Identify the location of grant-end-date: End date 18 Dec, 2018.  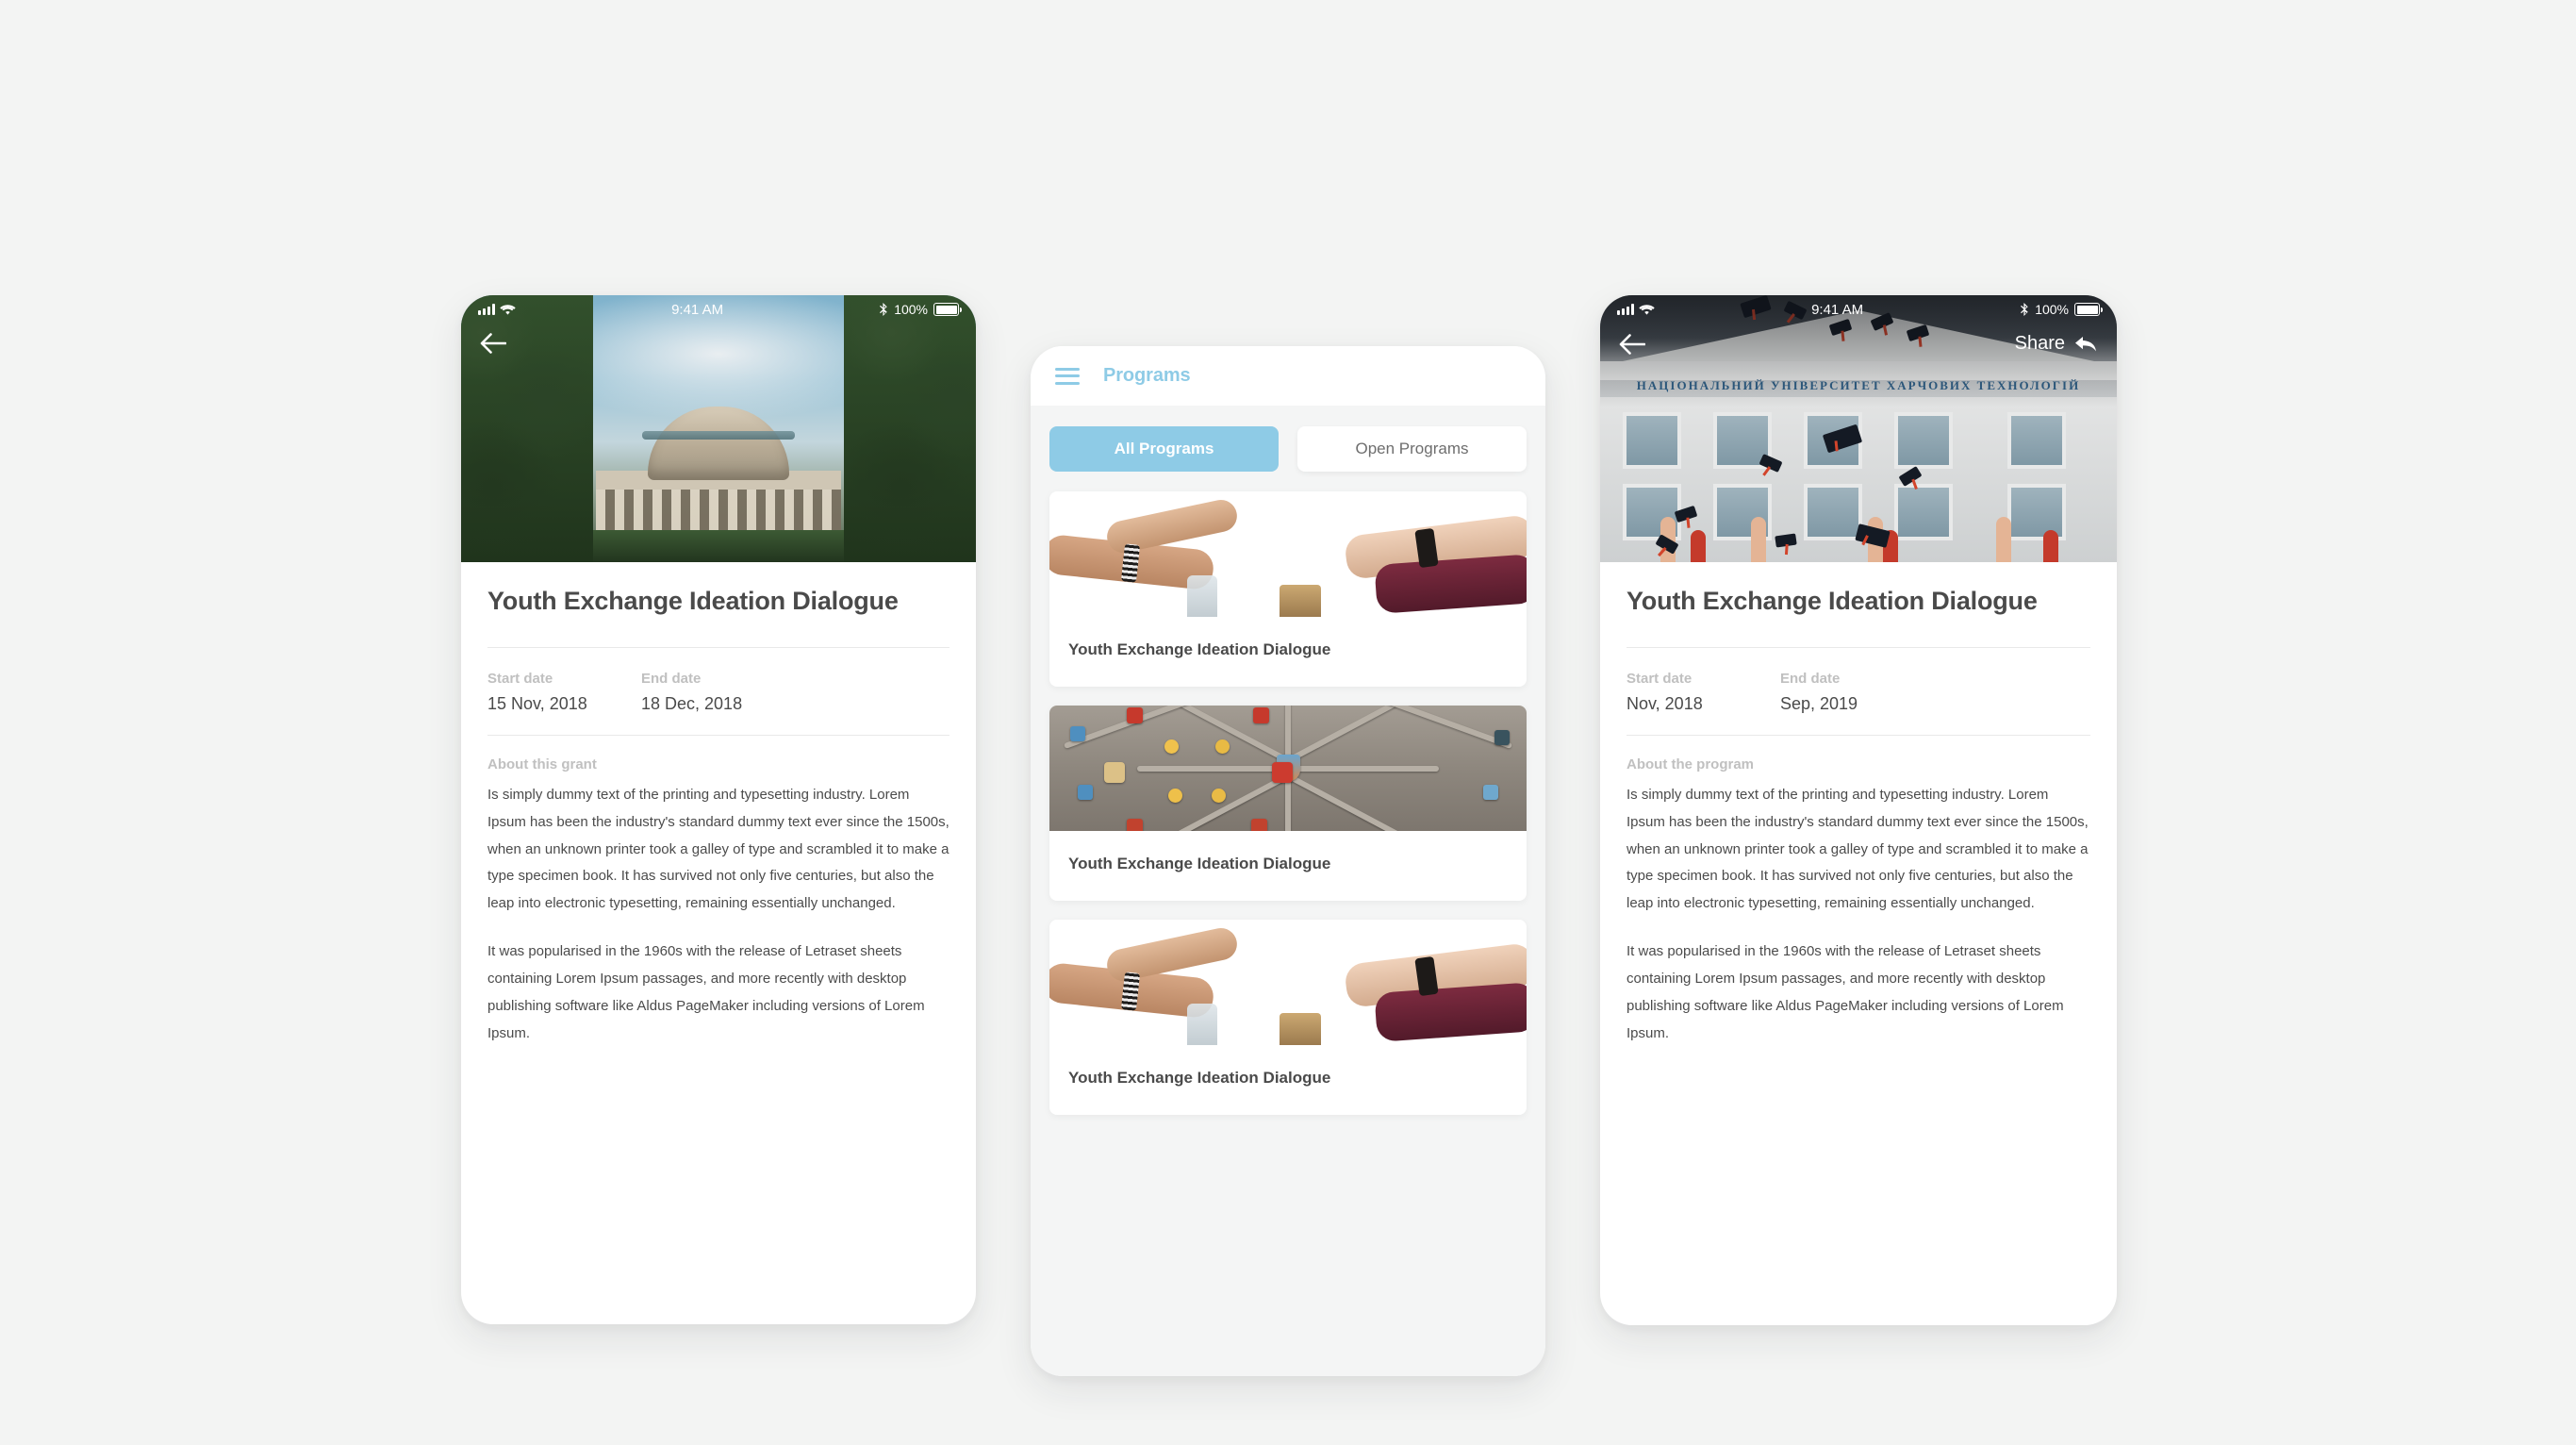
(718, 692).